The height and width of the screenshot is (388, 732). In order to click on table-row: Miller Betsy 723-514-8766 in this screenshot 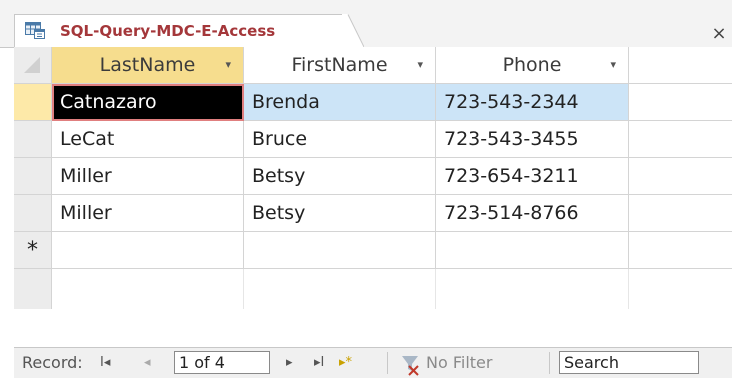, I will do `click(373, 213)`.